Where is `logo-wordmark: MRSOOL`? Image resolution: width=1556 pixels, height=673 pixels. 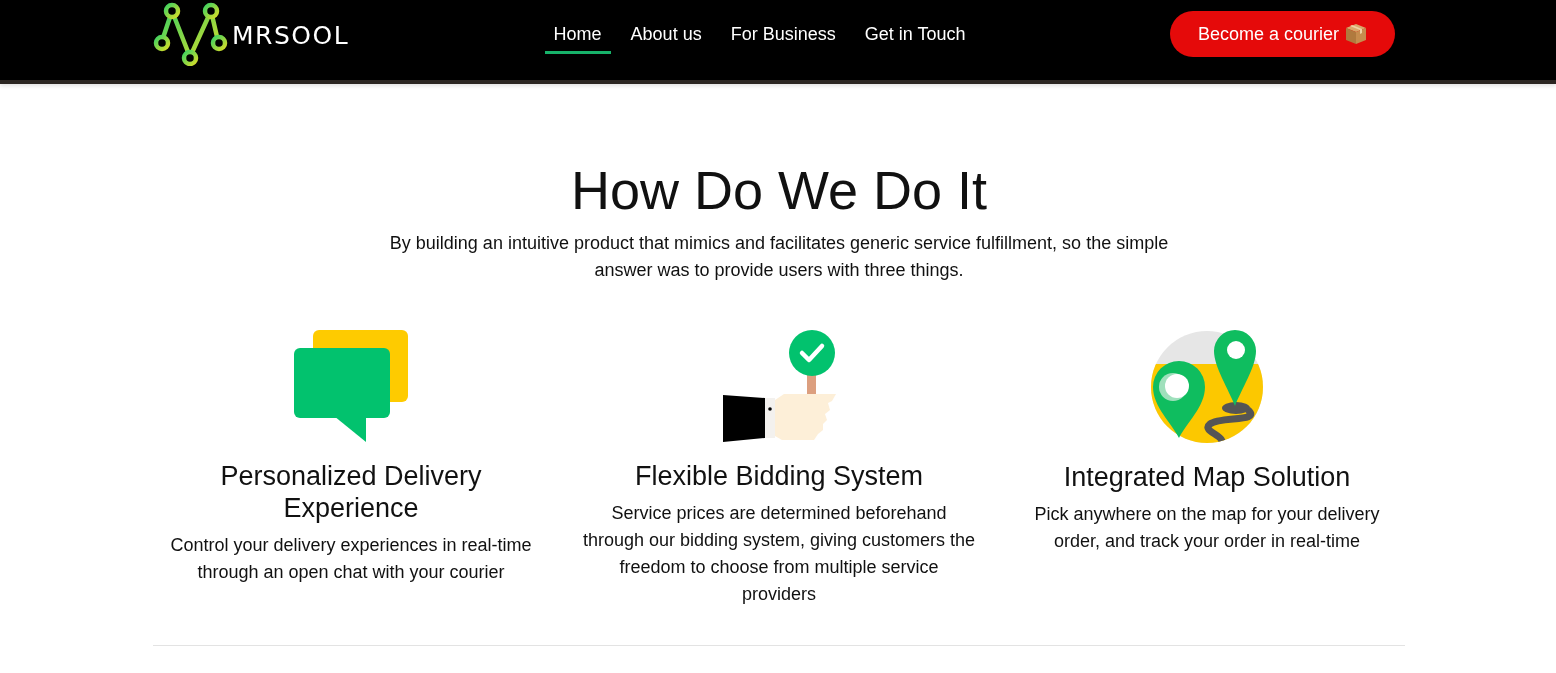
logo-wordmark: MRSOOL is located at coordinates (291, 35).